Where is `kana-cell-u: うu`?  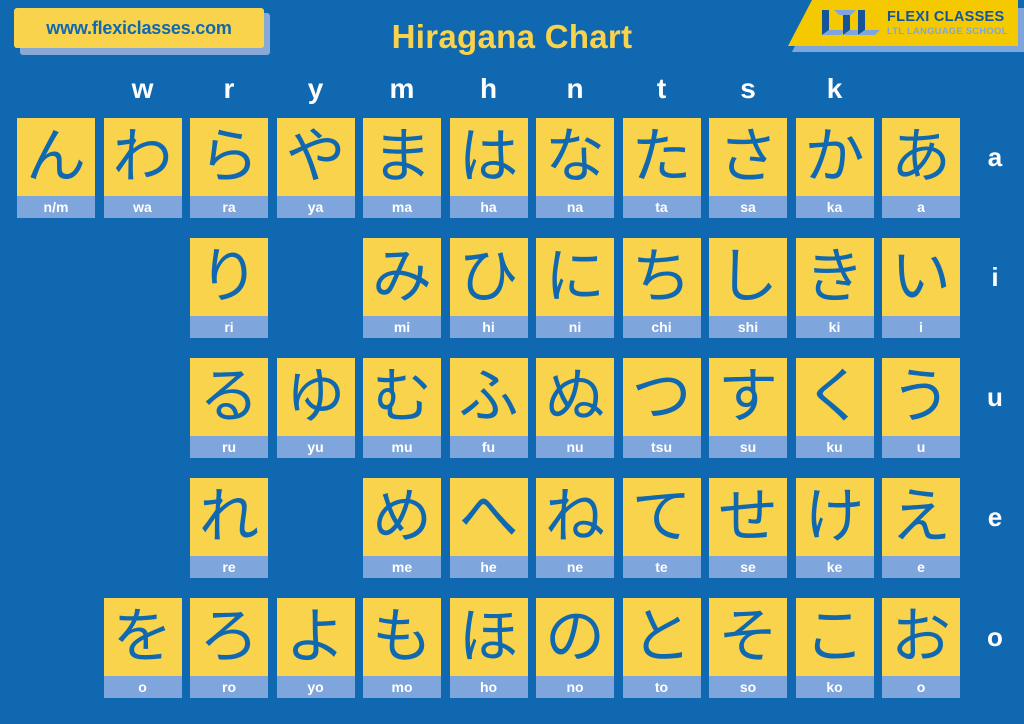 kana-cell-u: うu is located at coordinates (921, 408).